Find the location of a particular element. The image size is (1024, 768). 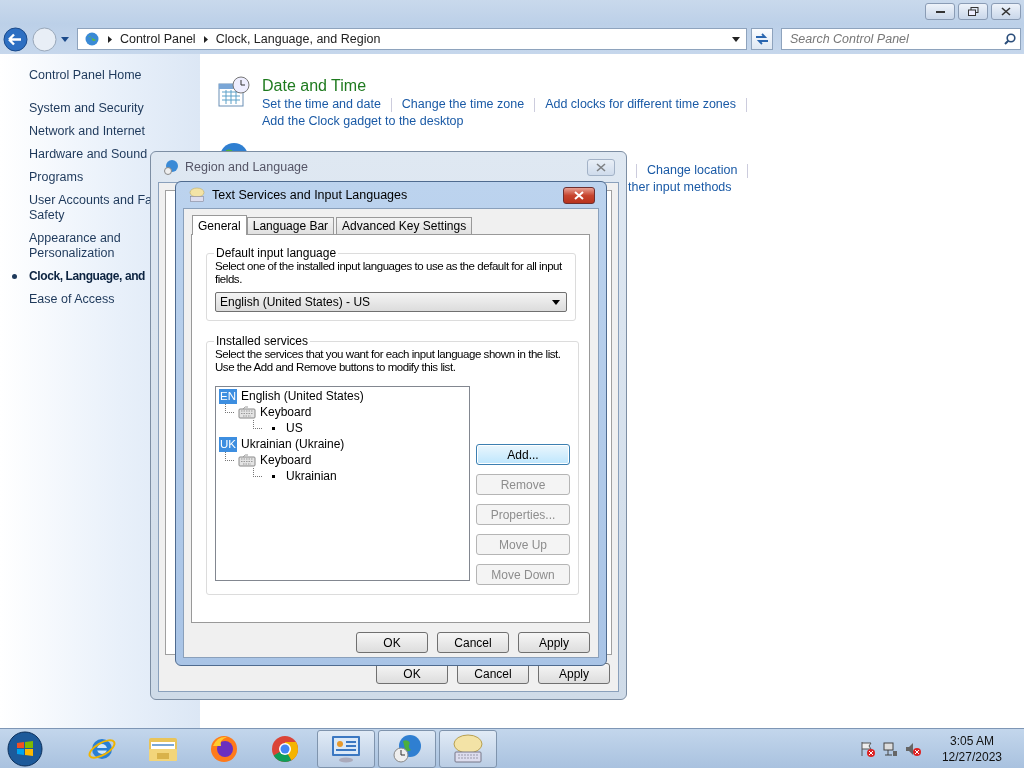

dialog-button: OK is located at coordinates (392, 642).